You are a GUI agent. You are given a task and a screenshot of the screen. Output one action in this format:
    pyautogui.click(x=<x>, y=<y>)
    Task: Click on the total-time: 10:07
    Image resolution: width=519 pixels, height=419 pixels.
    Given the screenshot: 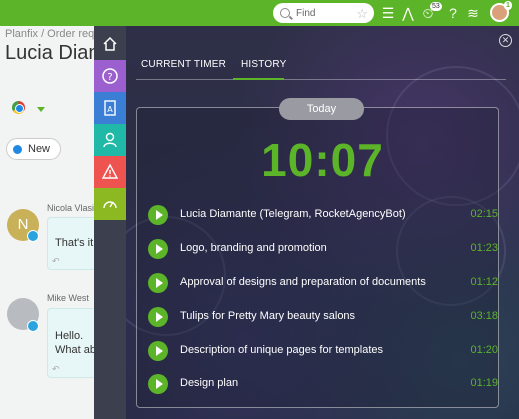 What is the action you would take?
    pyautogui.click(x=322, y=160)
    